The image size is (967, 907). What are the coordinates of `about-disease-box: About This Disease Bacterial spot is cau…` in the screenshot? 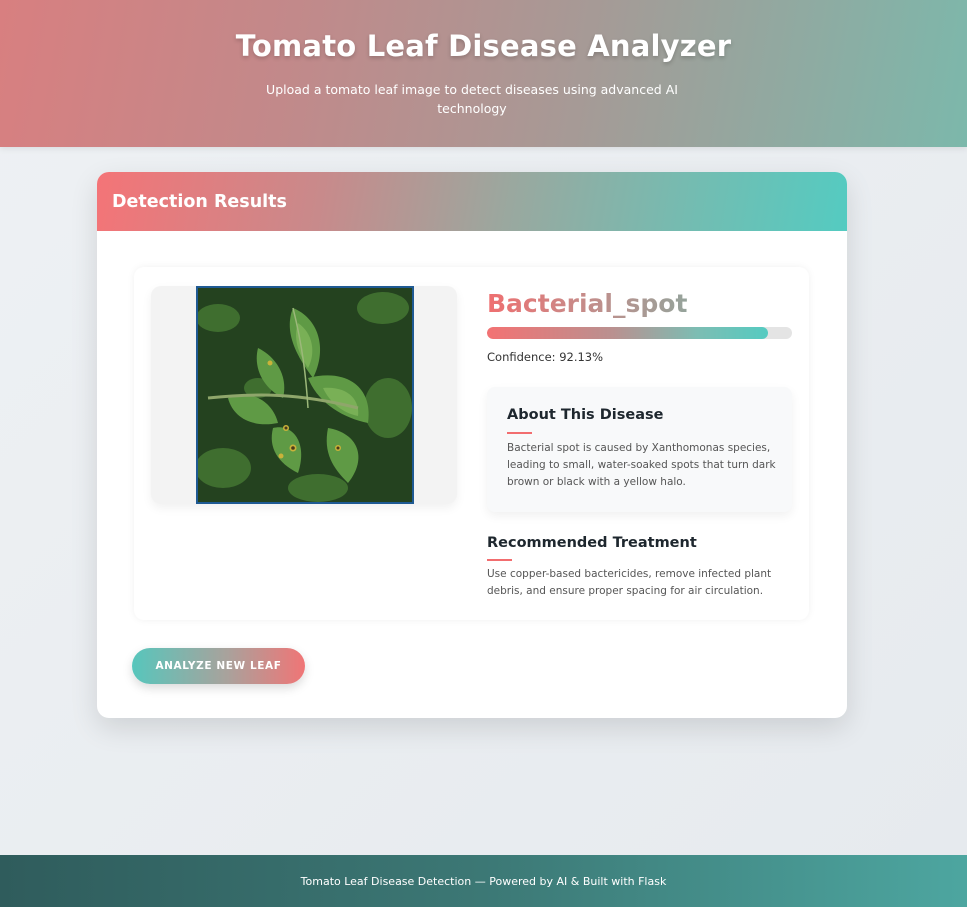 It's located at (639, 449).